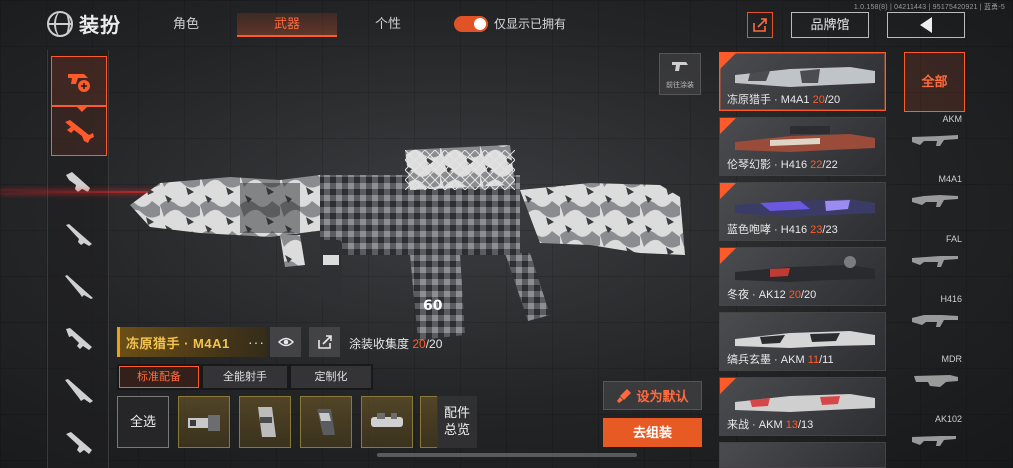 The height and width of the screenshot is (468, 1013). What do you see at coordinates (79, 131) in the screenshot?
I see `category-assault-rifle` at bounding box center [79, 131].